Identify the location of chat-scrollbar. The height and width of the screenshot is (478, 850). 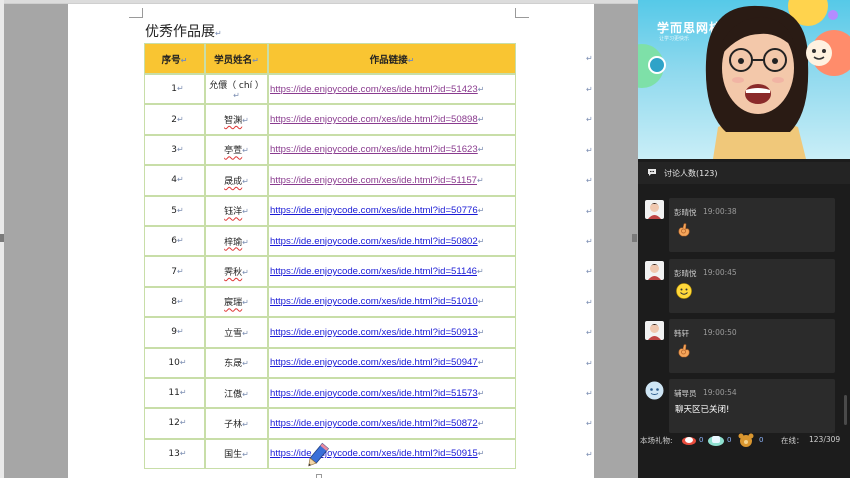
(845, 410).